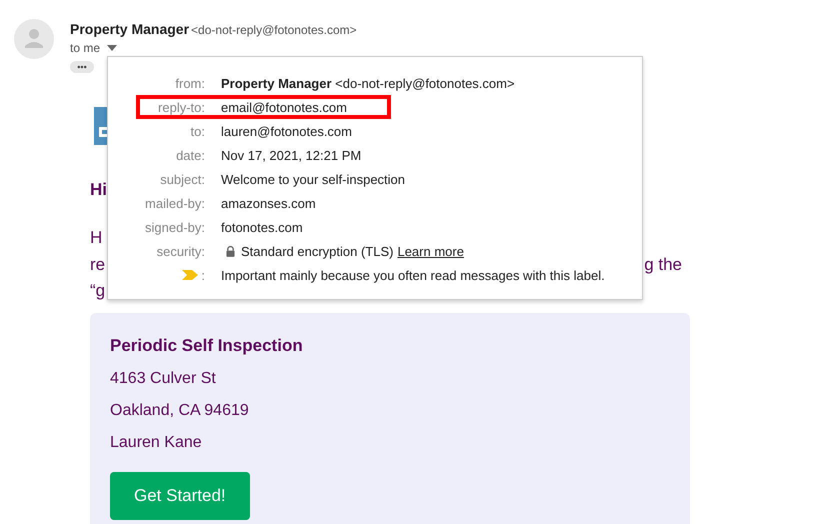  I want to click on body-text: re, so click(98, 265).